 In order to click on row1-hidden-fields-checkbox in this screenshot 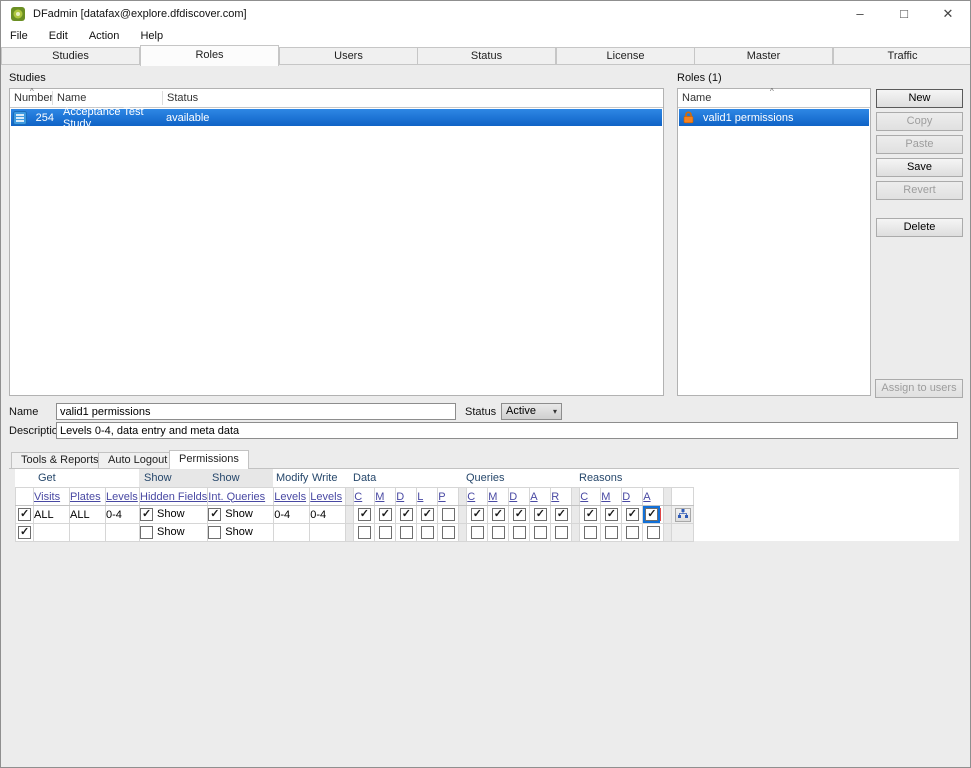, I will do `click(146, 514)`.